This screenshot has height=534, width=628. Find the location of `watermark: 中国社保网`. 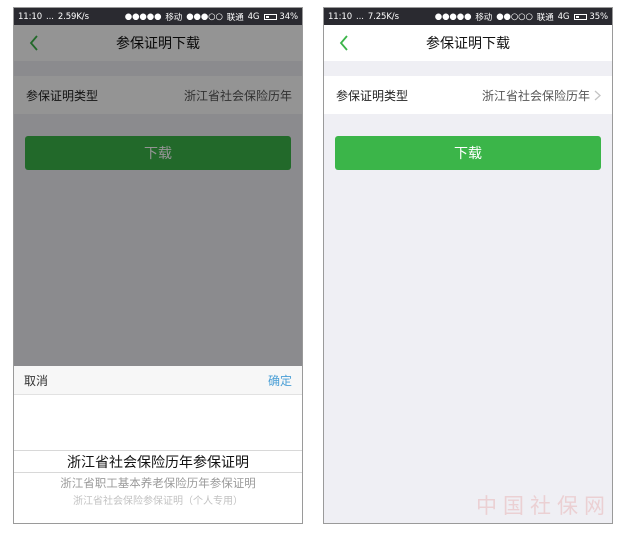

watermark: 中国社保网 is located at coordinates (543, 506).